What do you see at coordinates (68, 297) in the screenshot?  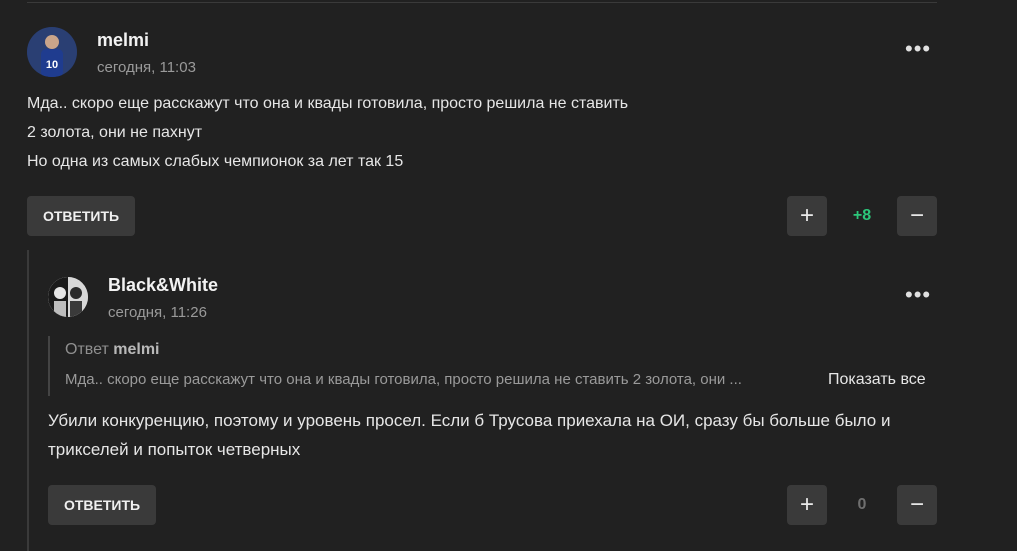 I see `avatar` at bounding box center [68, 297].